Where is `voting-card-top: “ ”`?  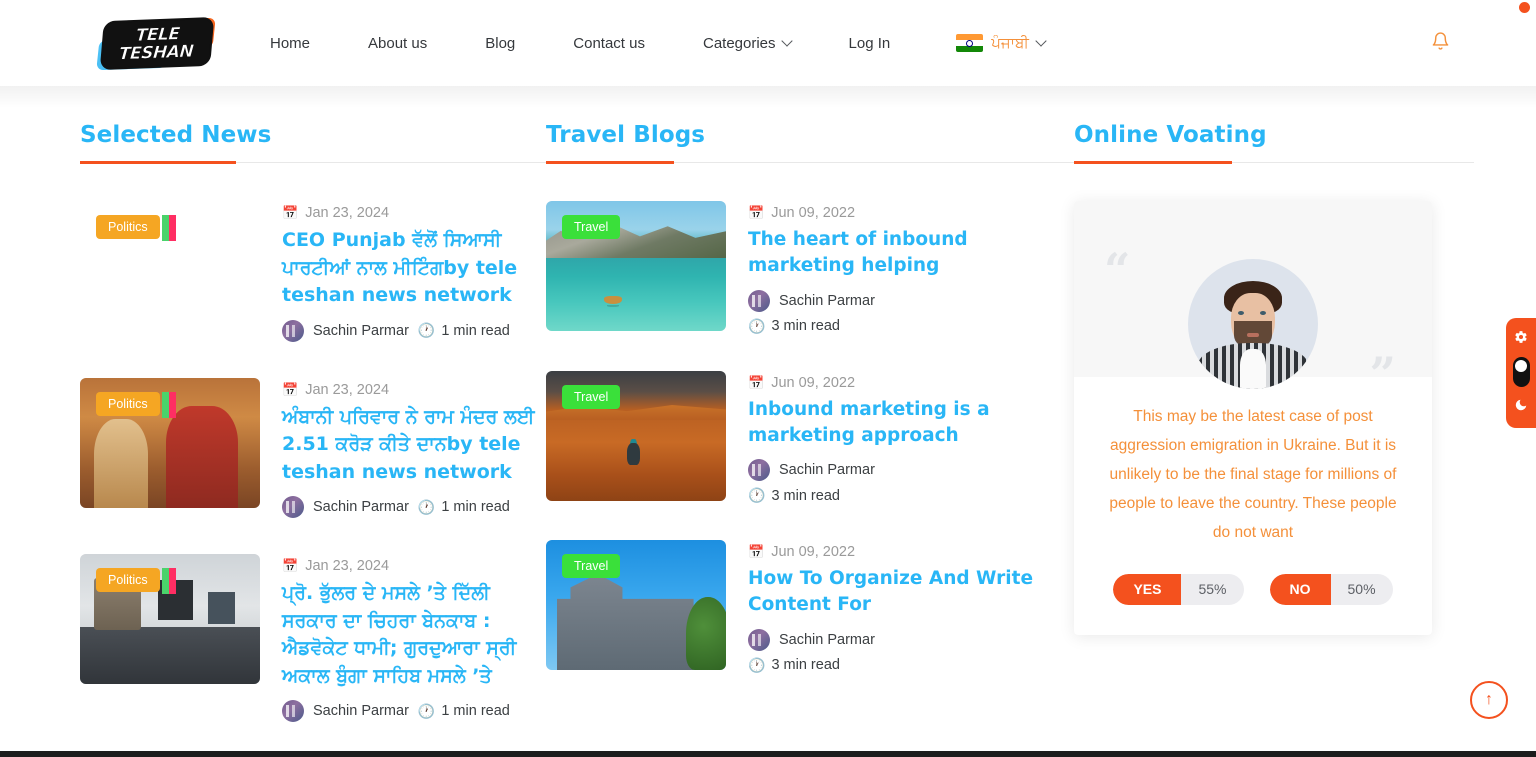 voting-card-top: “ ” is located at coordinates (1253, 299).